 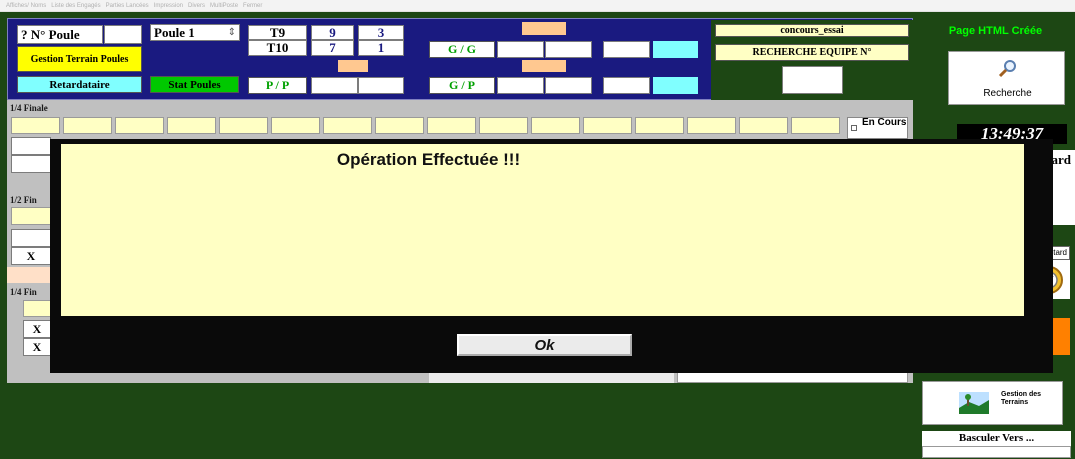 I want to click on poule-select-value: Poule 1, so click(x=174, y=32).